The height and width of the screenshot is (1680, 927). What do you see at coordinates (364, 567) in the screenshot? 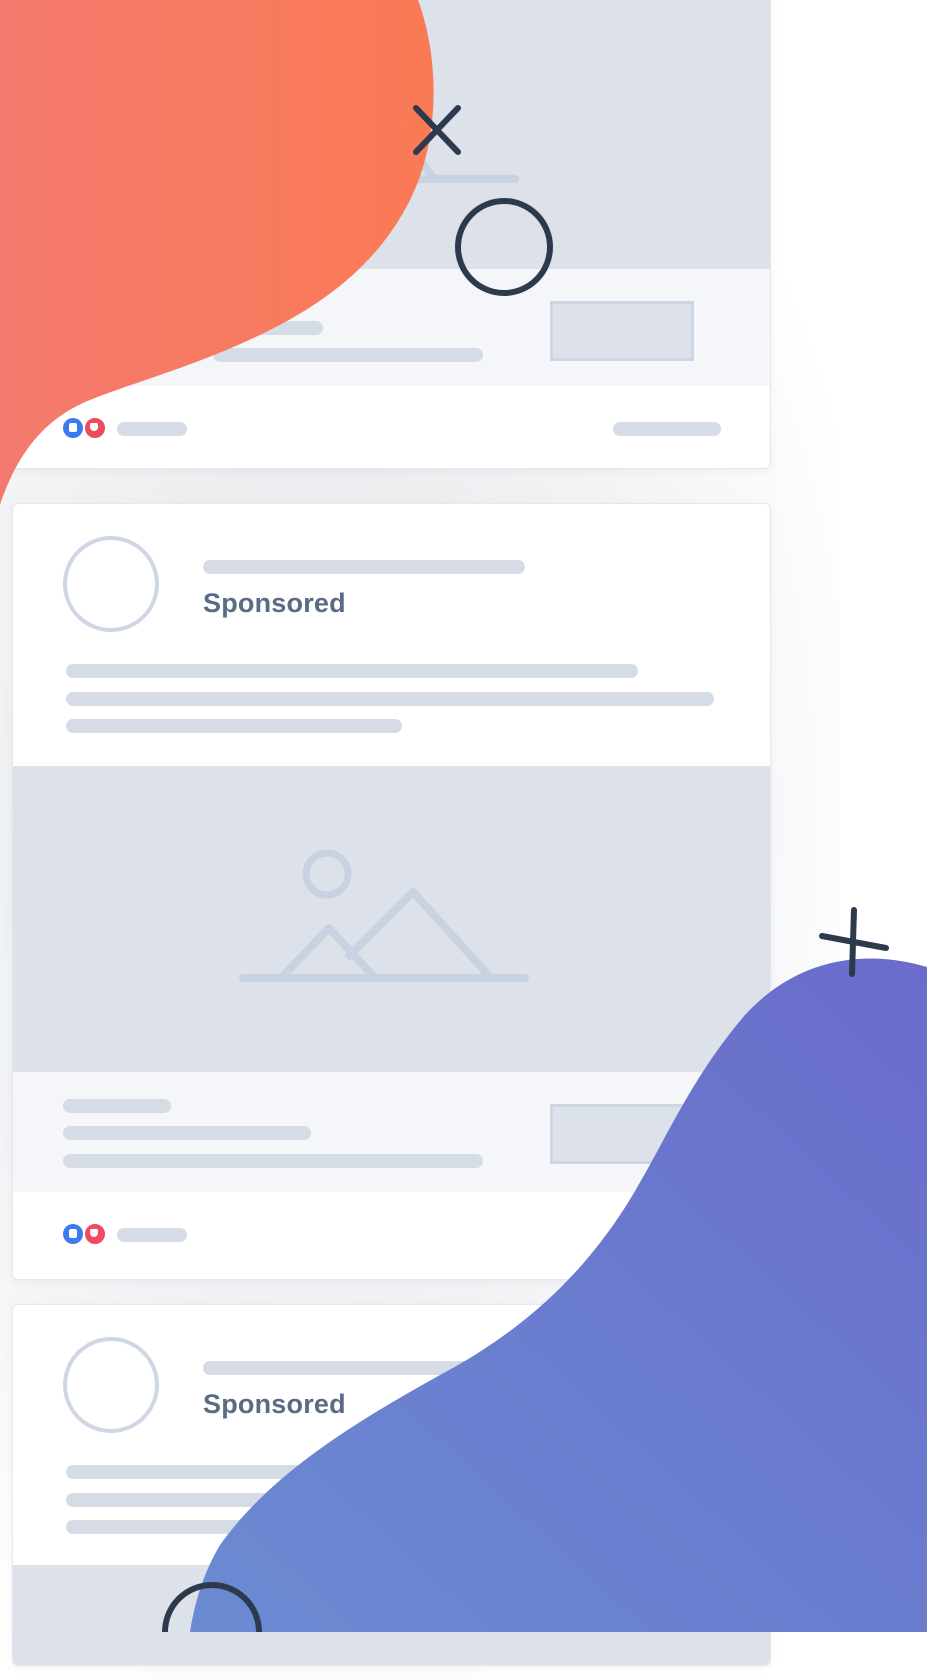
I see `page-name-skeleton` at bounding box center [364, 567].